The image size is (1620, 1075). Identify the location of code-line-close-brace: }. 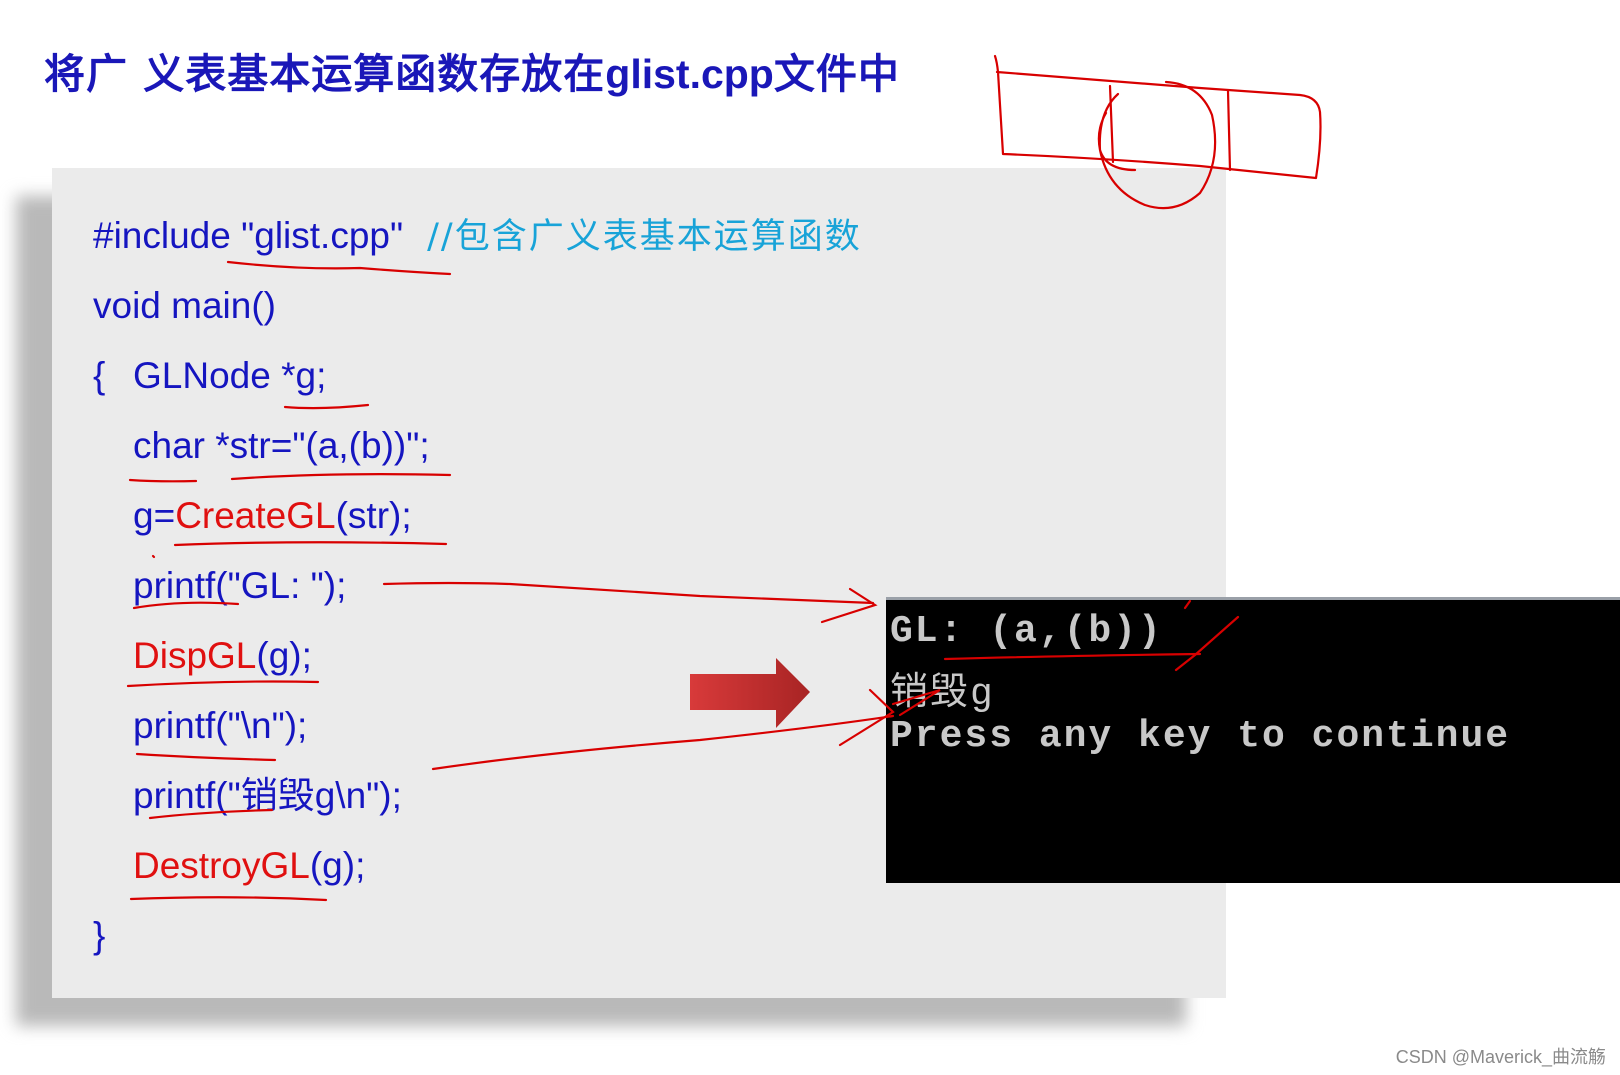
(99, 935).